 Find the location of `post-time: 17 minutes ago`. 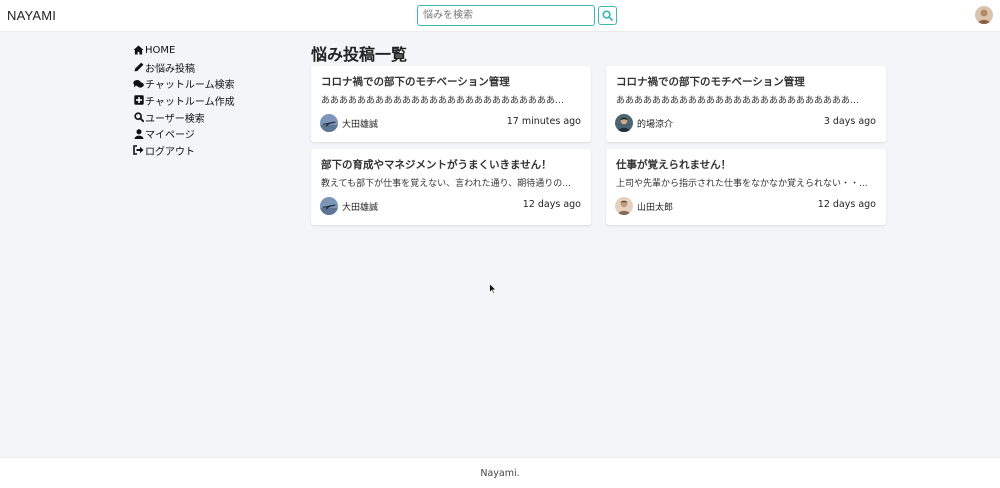

post-time: 17 minutes ago is located at coordinates (543, 121).